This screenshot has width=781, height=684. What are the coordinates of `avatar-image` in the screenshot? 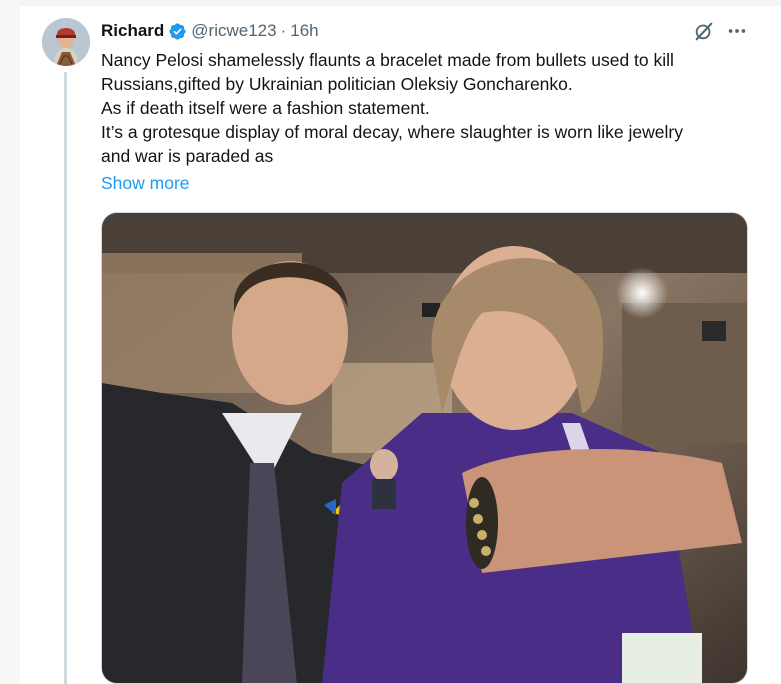 It's located at (66, 42).